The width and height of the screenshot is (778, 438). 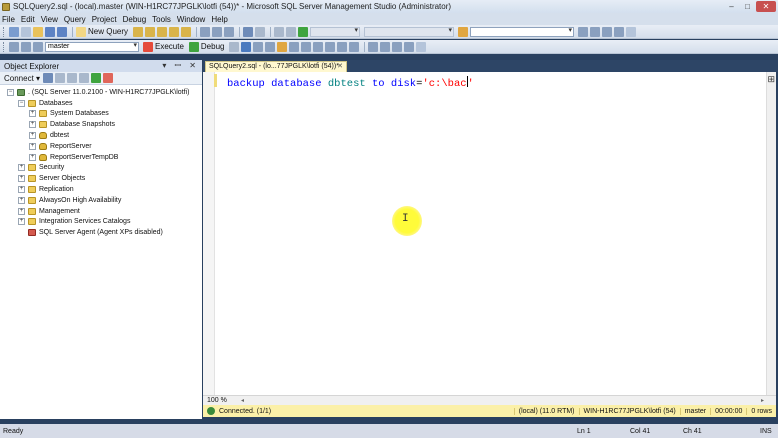 I want to click on tree-node: + Replication, so click(x=101, y=189).